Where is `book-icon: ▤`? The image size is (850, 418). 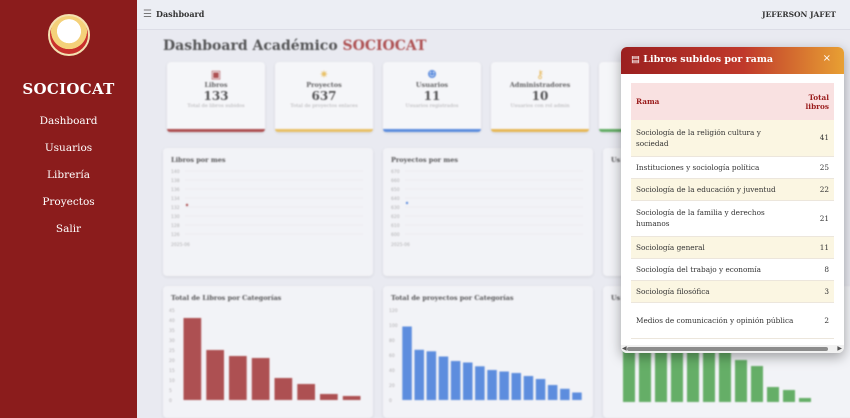
book-icon: ▤ is located at coordinates (635, 59).